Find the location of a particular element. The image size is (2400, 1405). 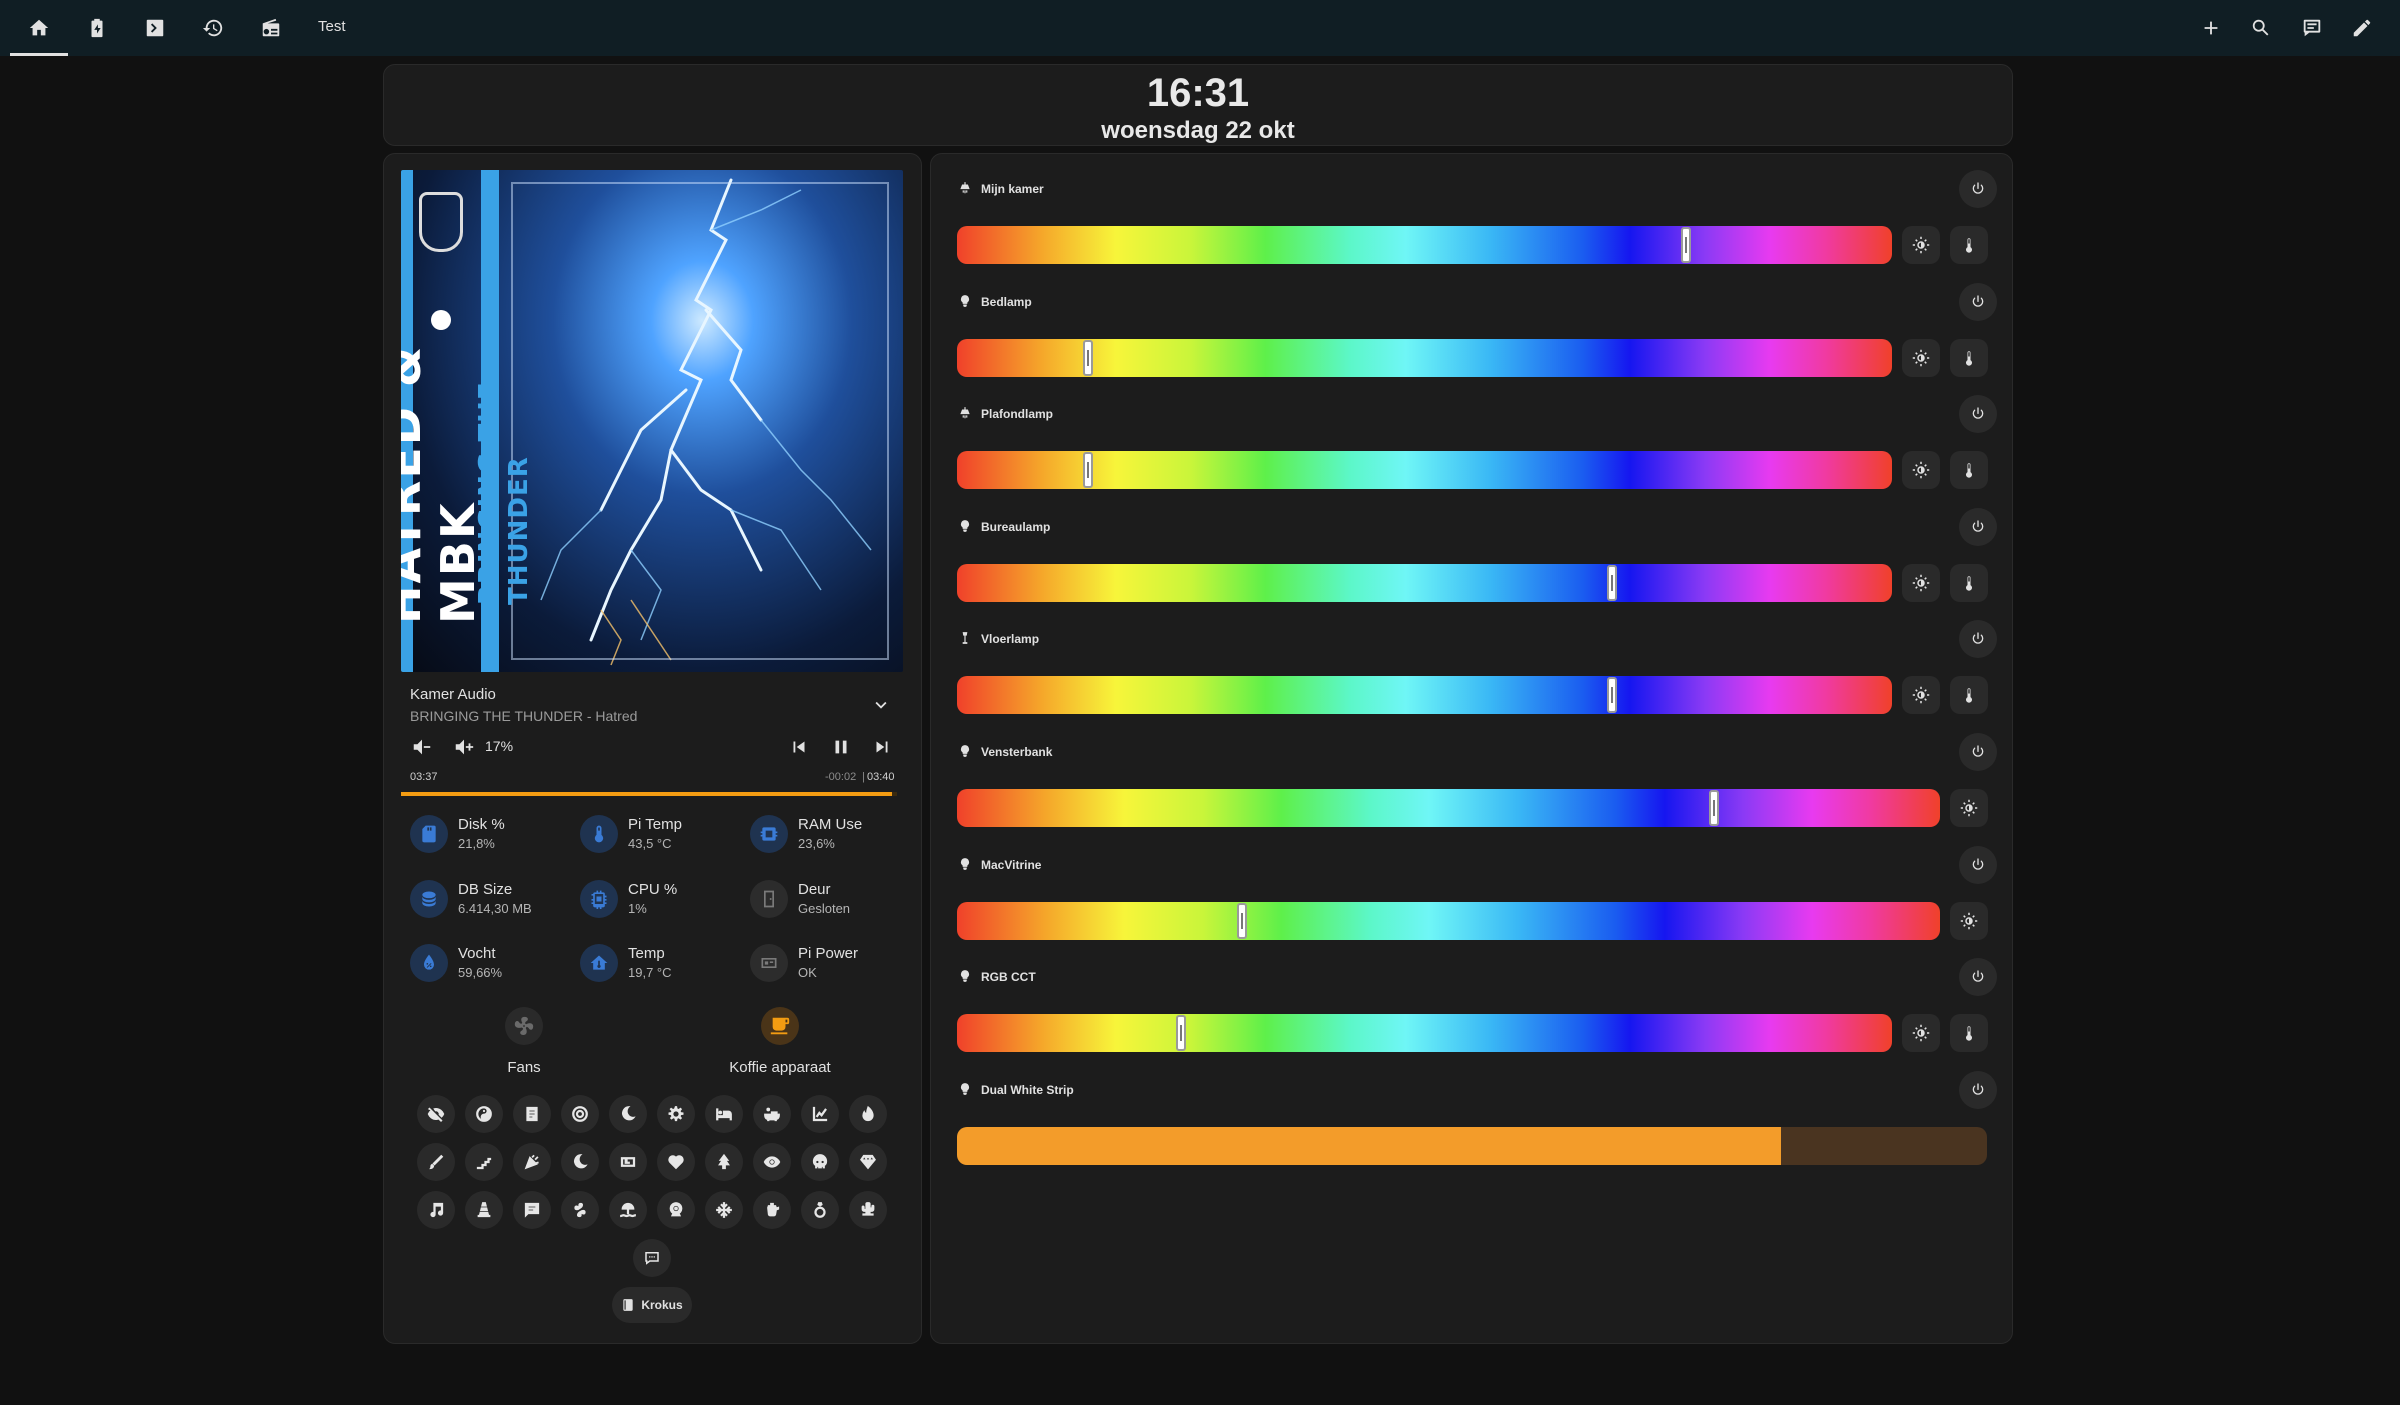

power-button-dual-white-strip is located at coordinates (1978, 1089).